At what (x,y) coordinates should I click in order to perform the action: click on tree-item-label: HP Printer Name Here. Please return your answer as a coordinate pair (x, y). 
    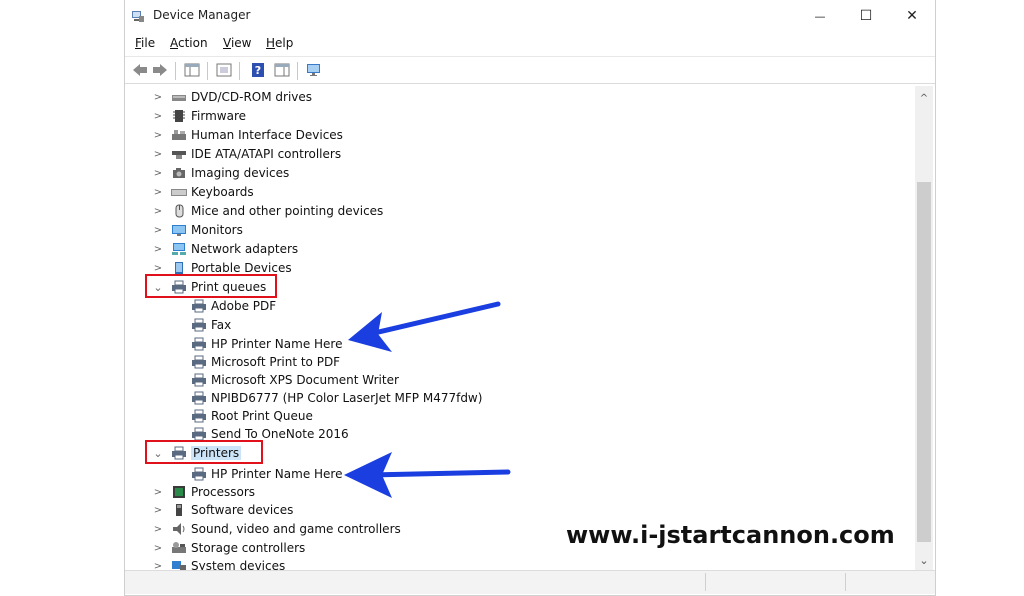
    Looking at the image, I should click on (277, 344).